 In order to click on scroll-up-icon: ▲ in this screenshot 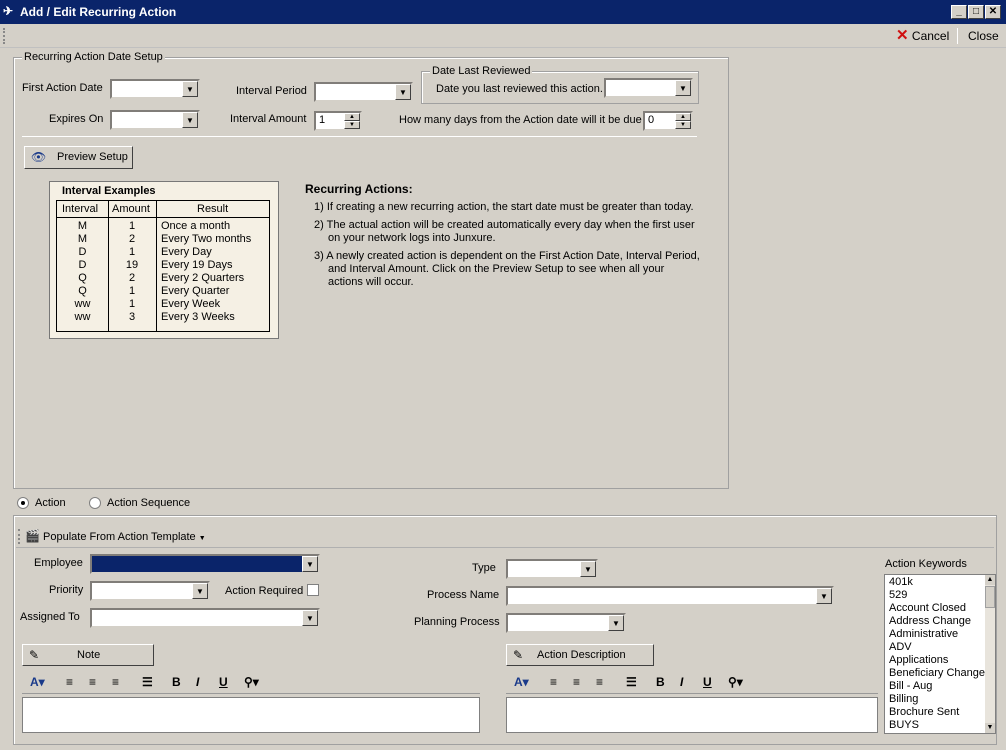, I will do `click(990, 580)`.